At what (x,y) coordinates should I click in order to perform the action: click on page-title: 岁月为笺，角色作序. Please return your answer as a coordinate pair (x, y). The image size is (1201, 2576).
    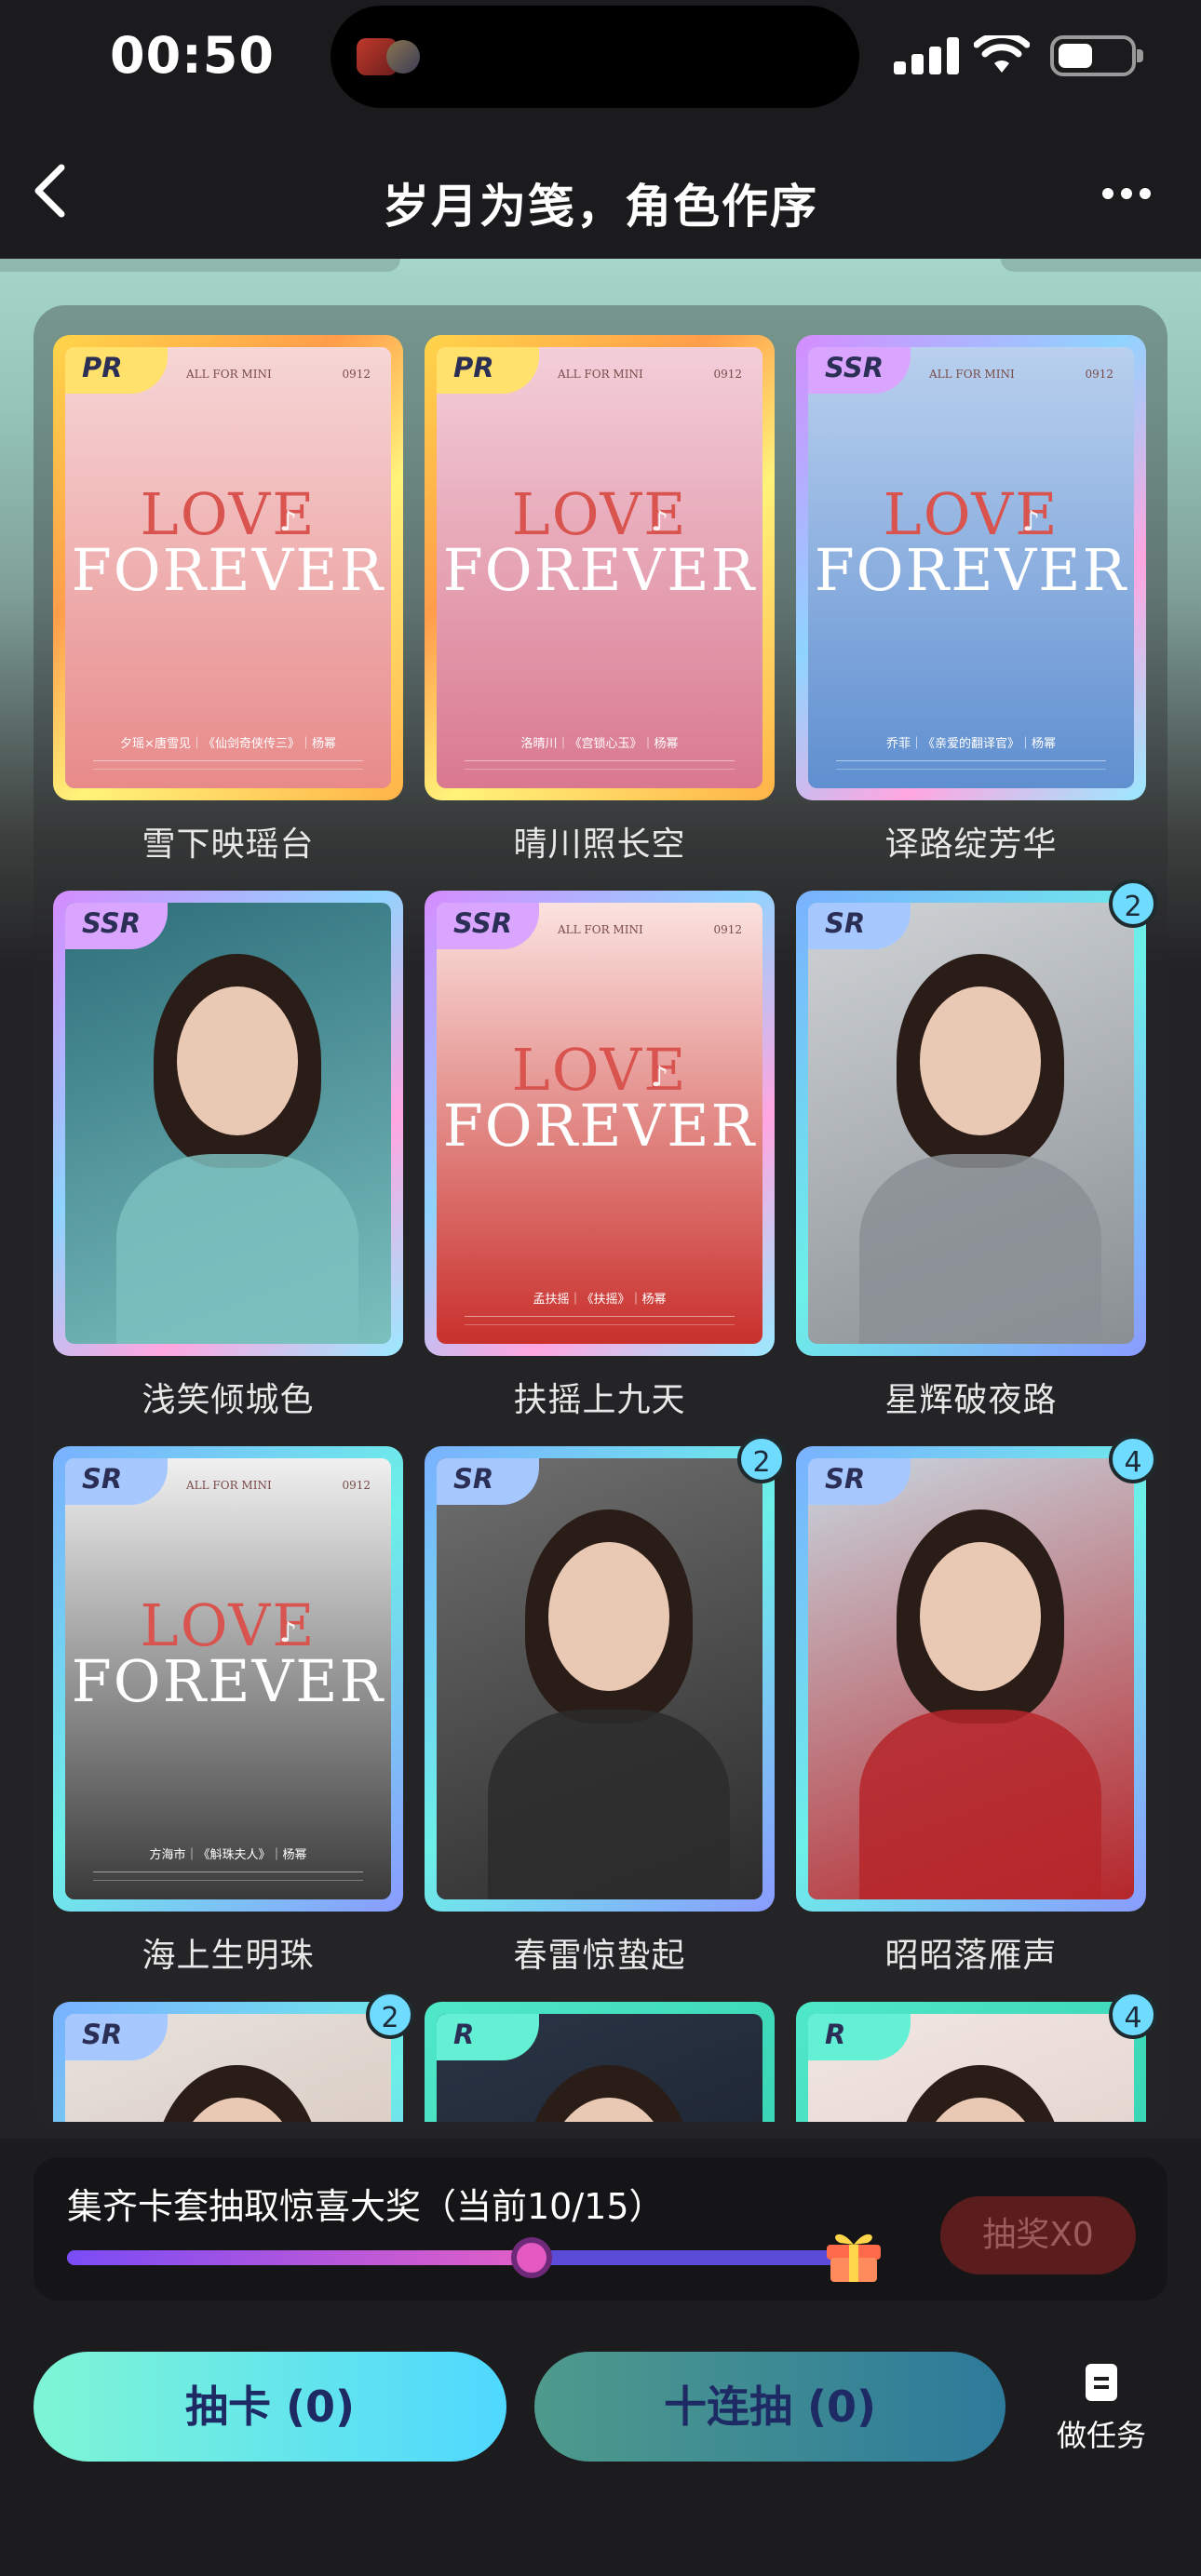
    Looking at the image, I should click on (600, 207).